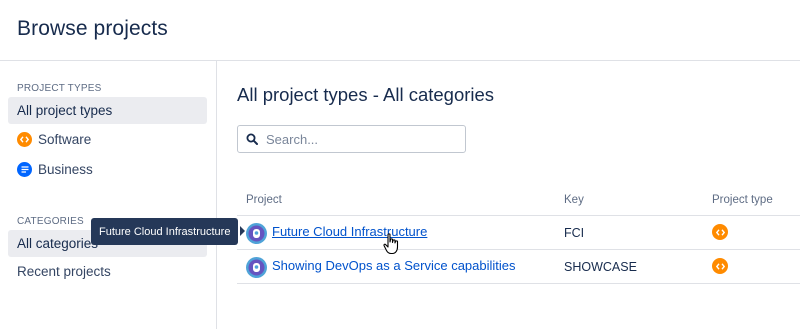  I want to click on search-input, so click(361, 139).